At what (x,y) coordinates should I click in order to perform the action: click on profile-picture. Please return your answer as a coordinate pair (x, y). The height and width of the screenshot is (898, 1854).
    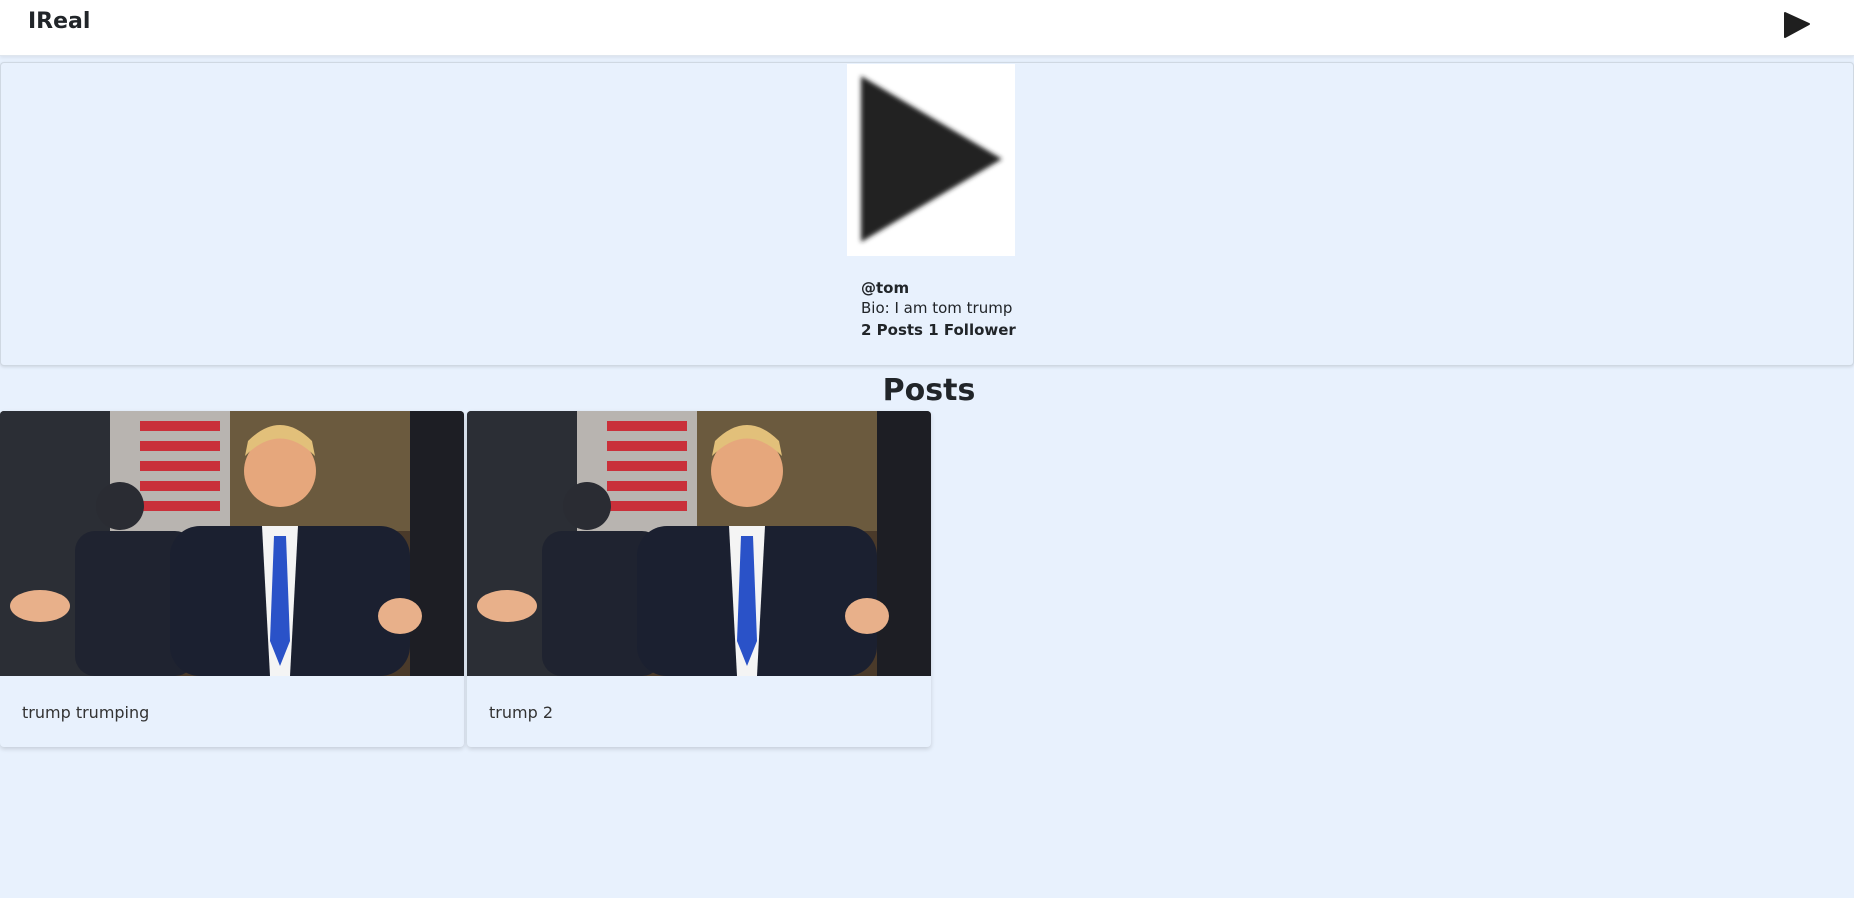
    Looking at the image, I should click on (931, 160).